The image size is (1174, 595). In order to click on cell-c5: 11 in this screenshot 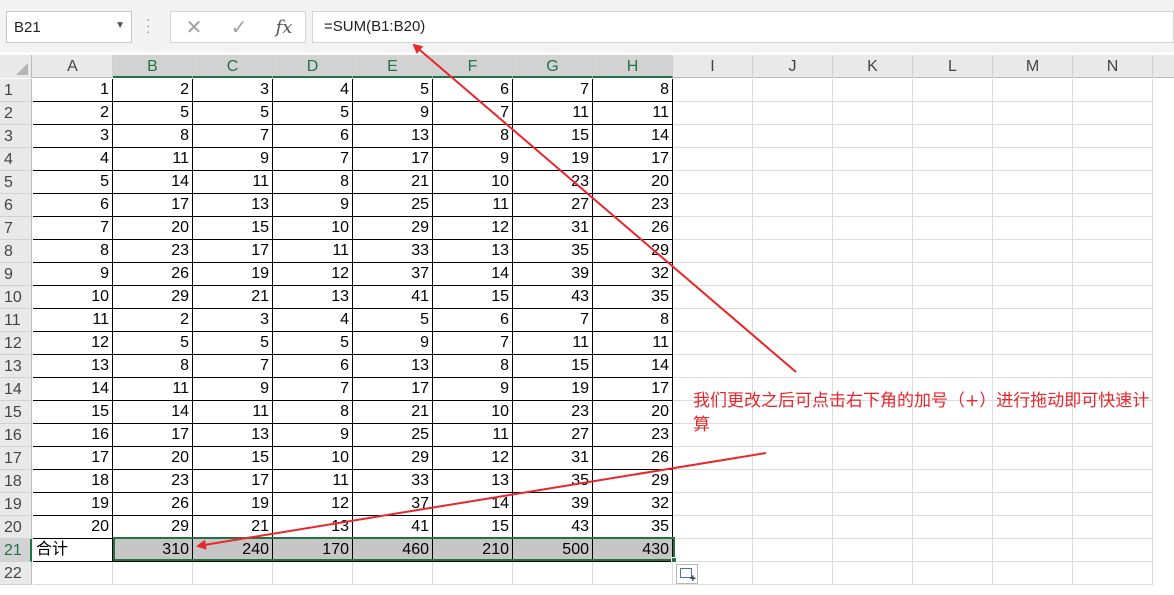, I will do `click(233, 182)`.